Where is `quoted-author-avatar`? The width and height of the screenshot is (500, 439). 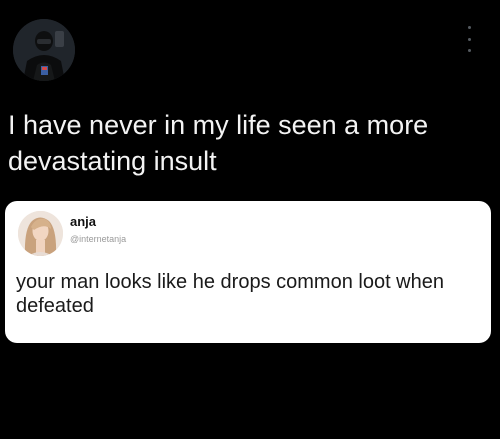
quoted-author-avatar is located at coordinates (40, 233).